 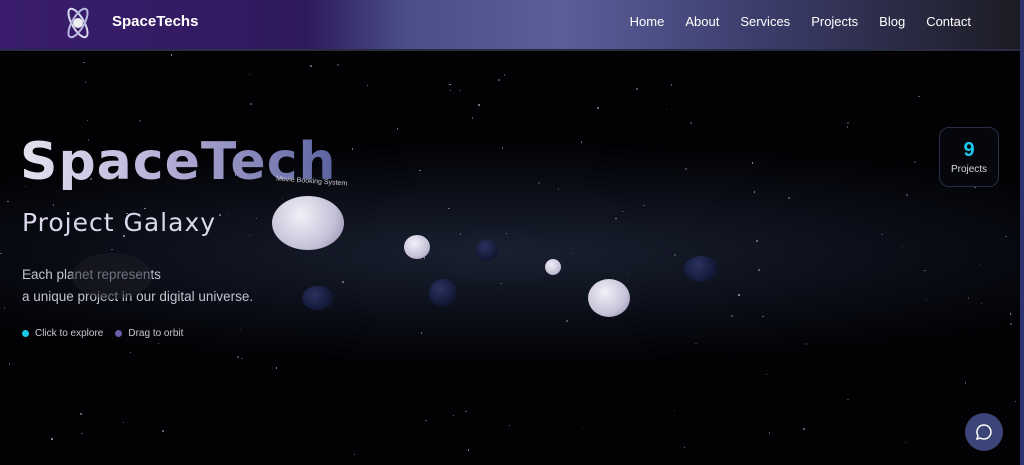 I want to click on scrollbar, so click(x=1022, y=232).